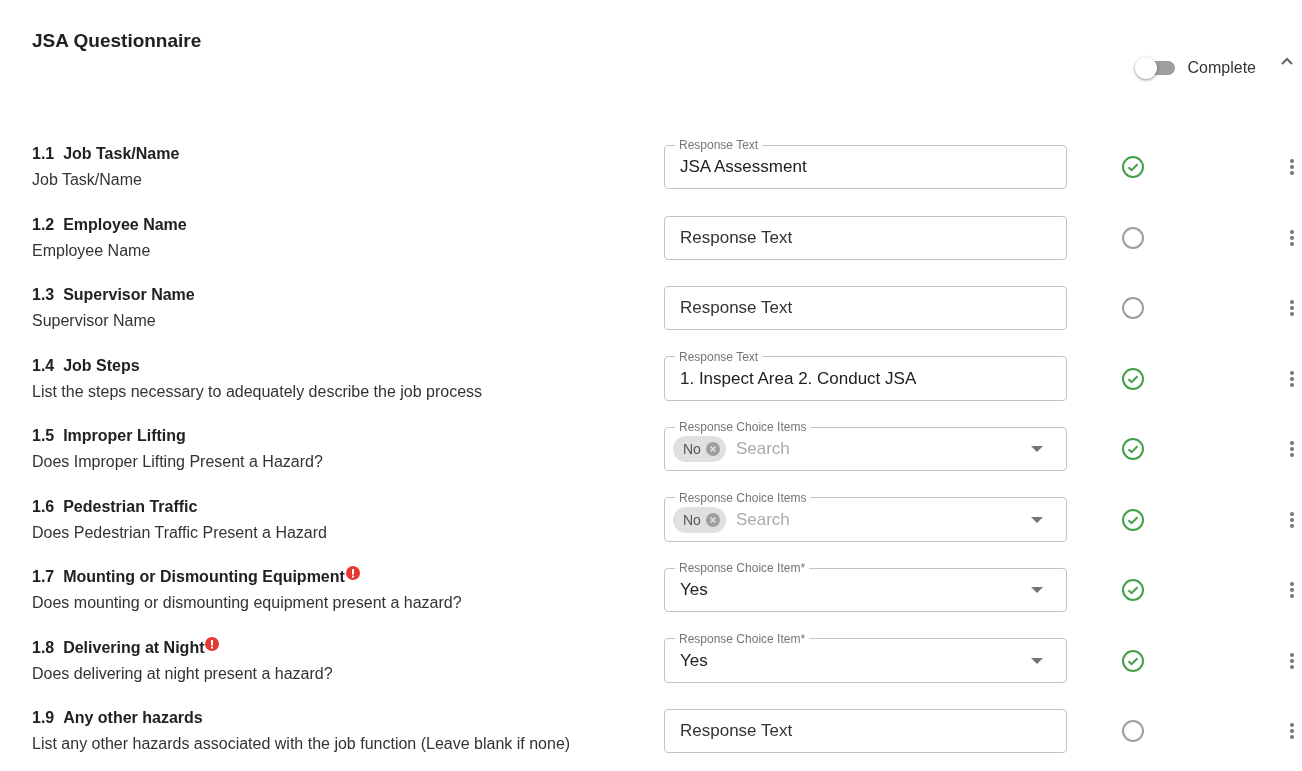 The width and height of the screenshot is (1302, 771). Describe the element at coordinates (865, 164) in the screenshot. I see `input-field: Response Text JSA Assessment` at that location.